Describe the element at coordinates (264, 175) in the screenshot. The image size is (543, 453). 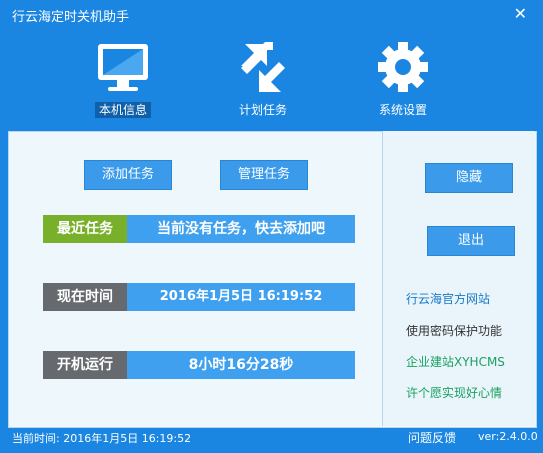
I see `manage-task-button: 管理任务` at that location.